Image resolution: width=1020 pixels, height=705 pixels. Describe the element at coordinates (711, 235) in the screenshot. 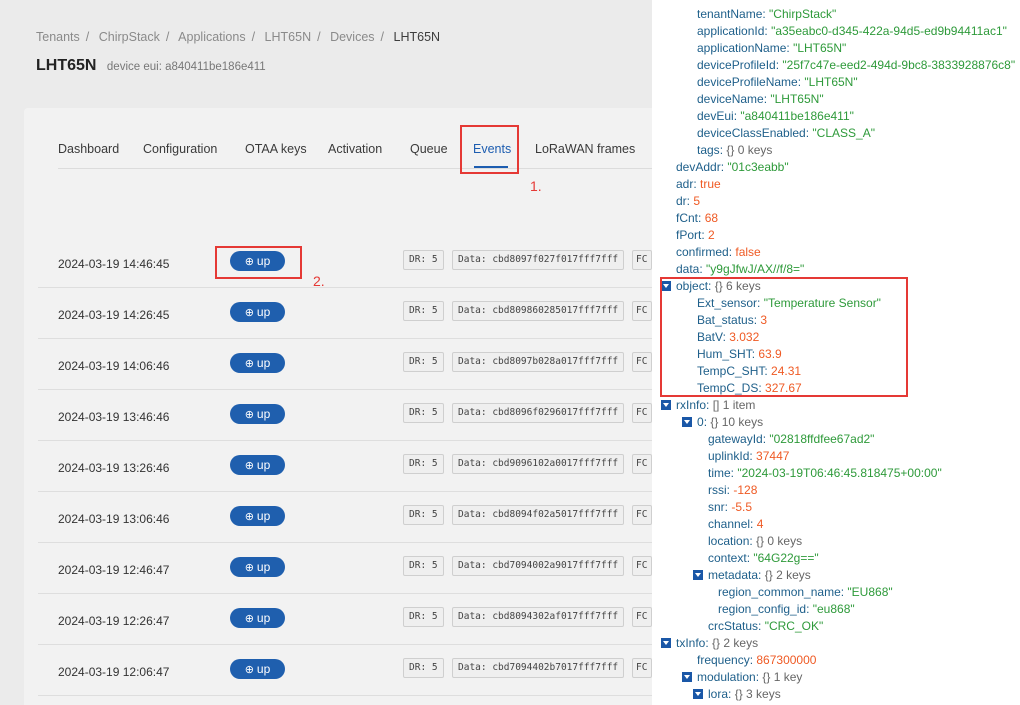

I see `json-value: 2` at that location.